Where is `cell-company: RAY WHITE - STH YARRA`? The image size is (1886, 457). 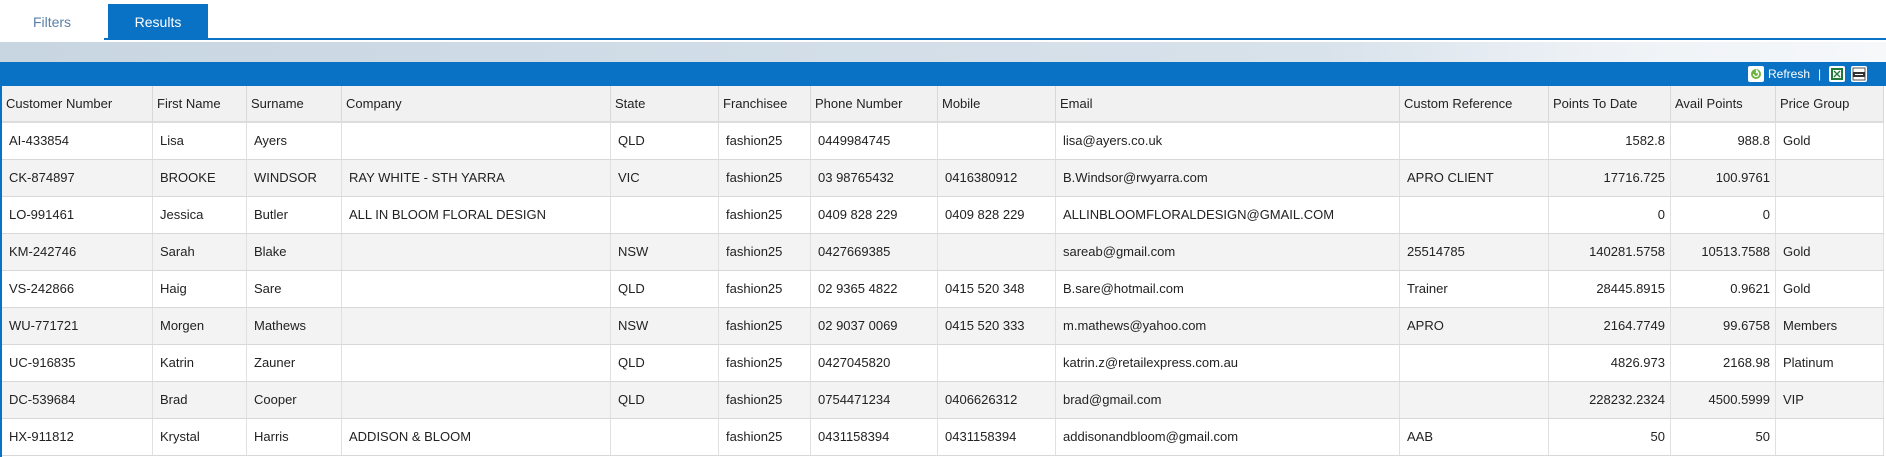 cell-company: RAY WHITE - STH YARRA is located at coordinates (476, 178).